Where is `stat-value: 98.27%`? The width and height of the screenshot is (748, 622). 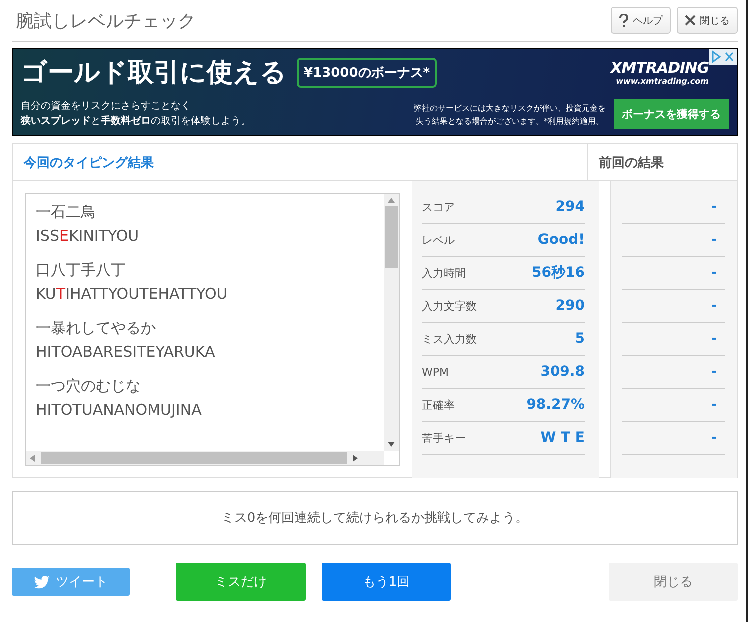 stat-value: 98.27% is located at coordinates (555, 405).